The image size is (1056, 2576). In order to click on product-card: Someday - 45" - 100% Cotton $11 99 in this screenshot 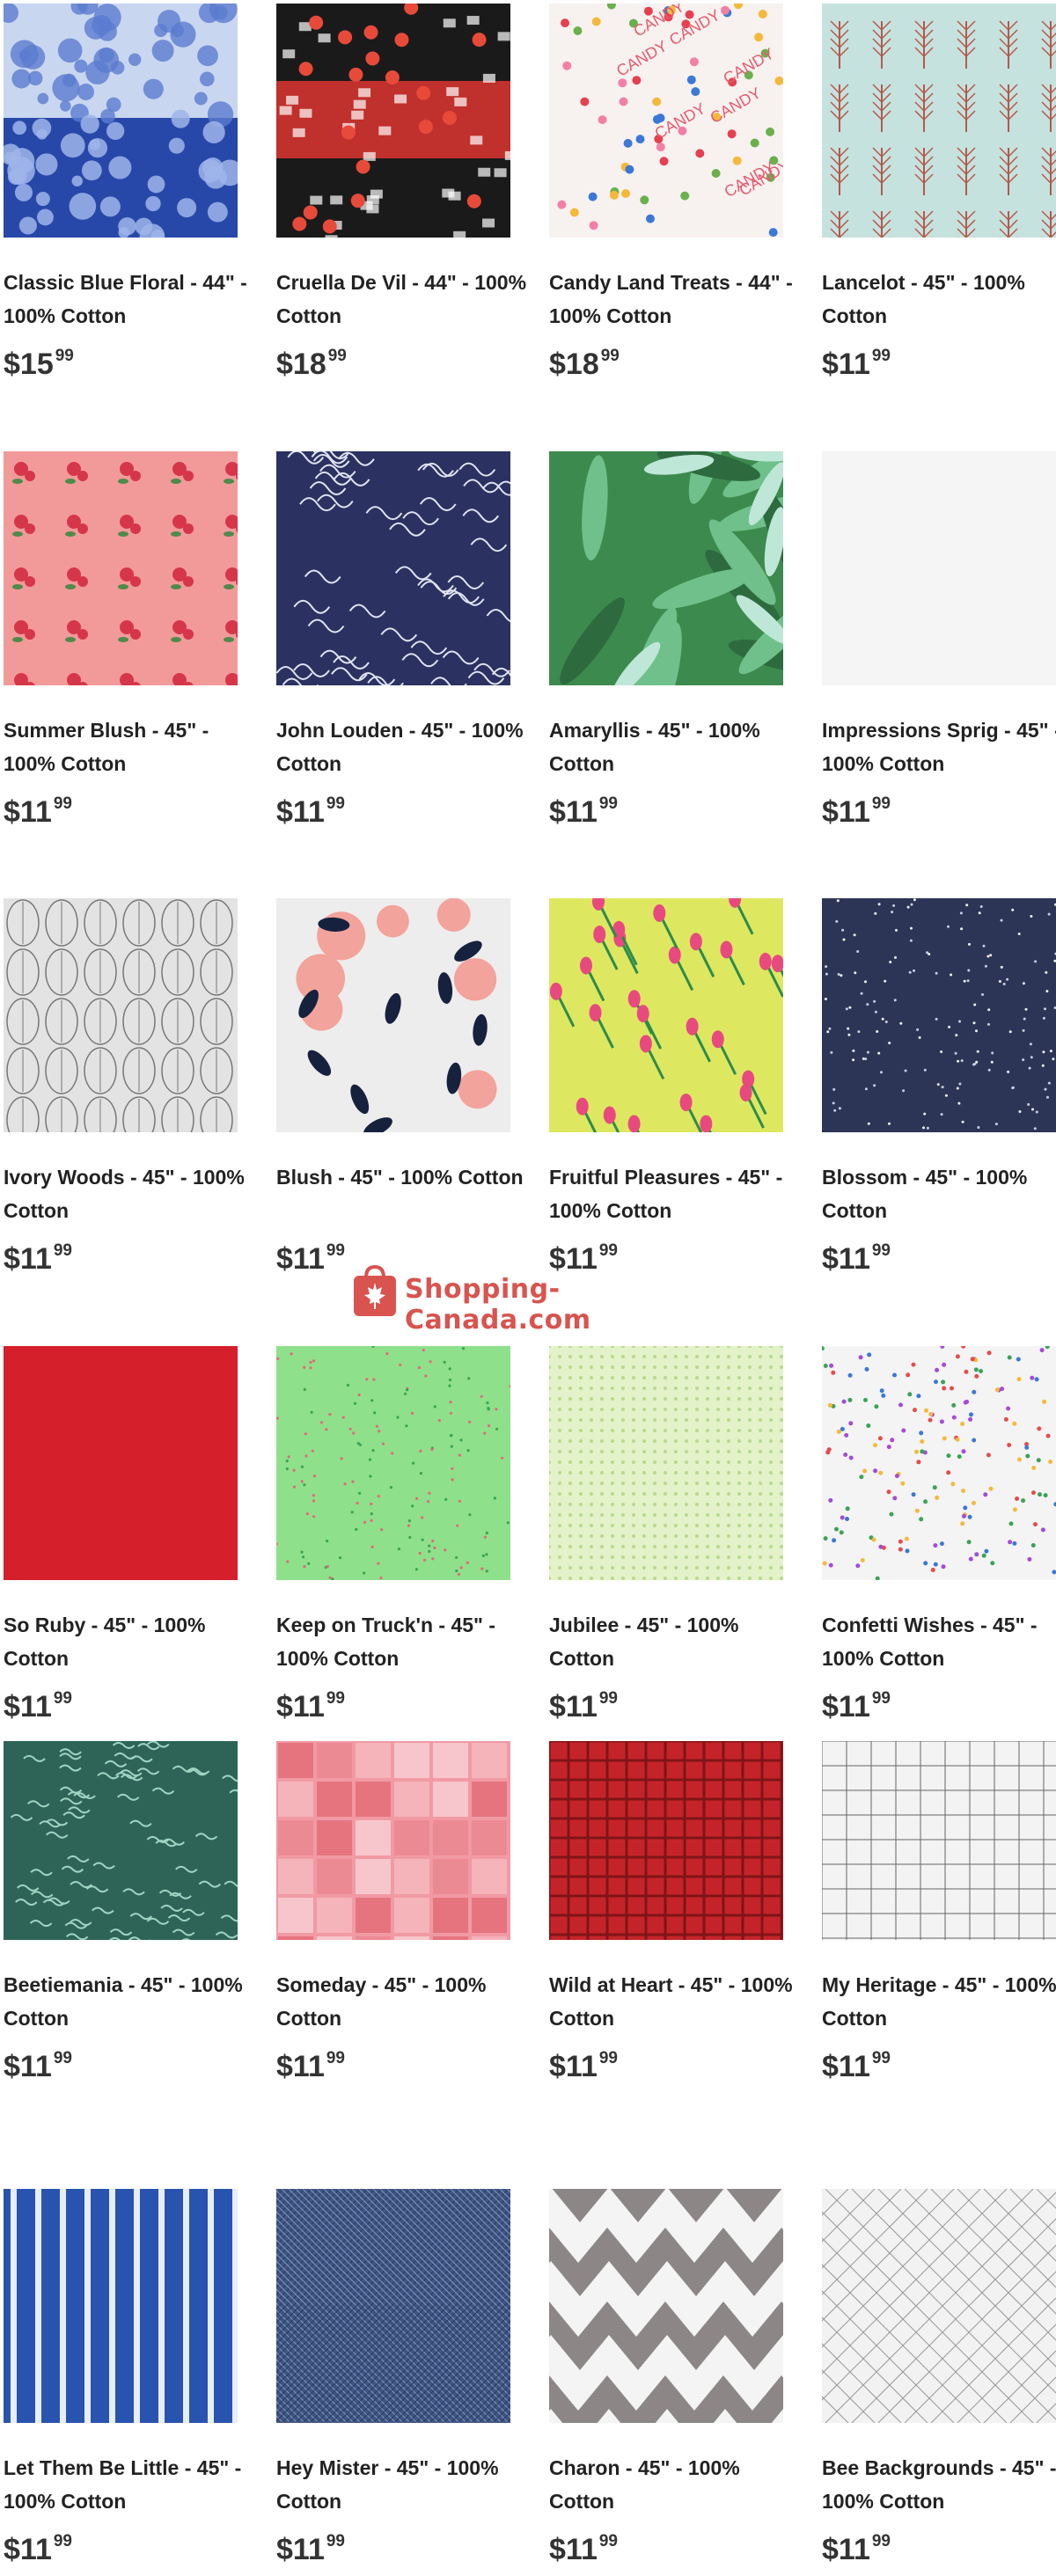, I will do `click(393, 1956)`.